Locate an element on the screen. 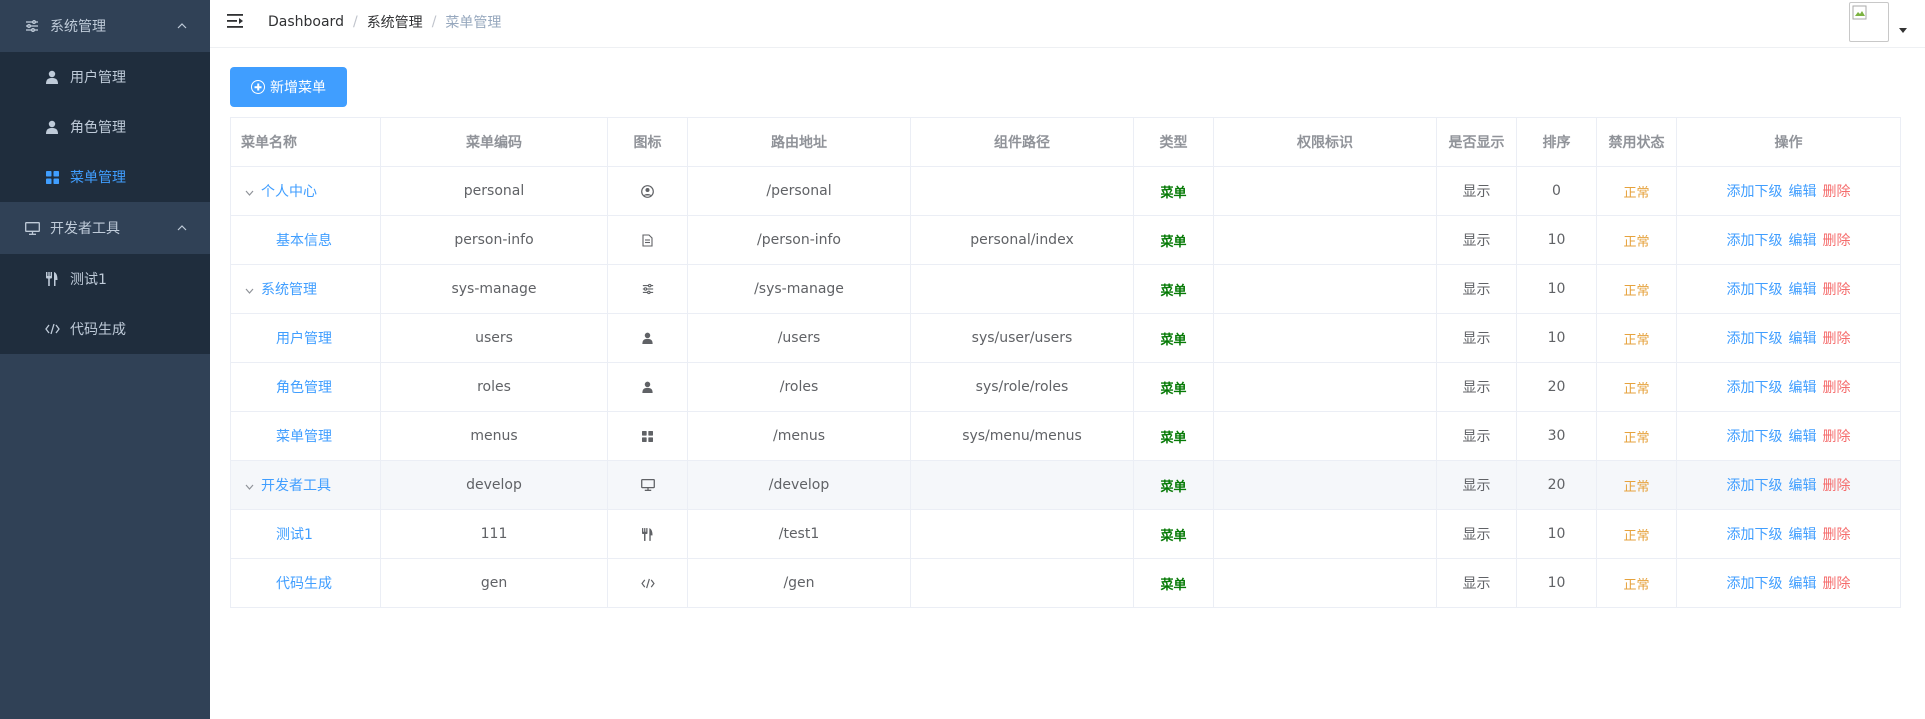 The image size is (1925, 719). monitor-icon is located at coordinates (32, 228).